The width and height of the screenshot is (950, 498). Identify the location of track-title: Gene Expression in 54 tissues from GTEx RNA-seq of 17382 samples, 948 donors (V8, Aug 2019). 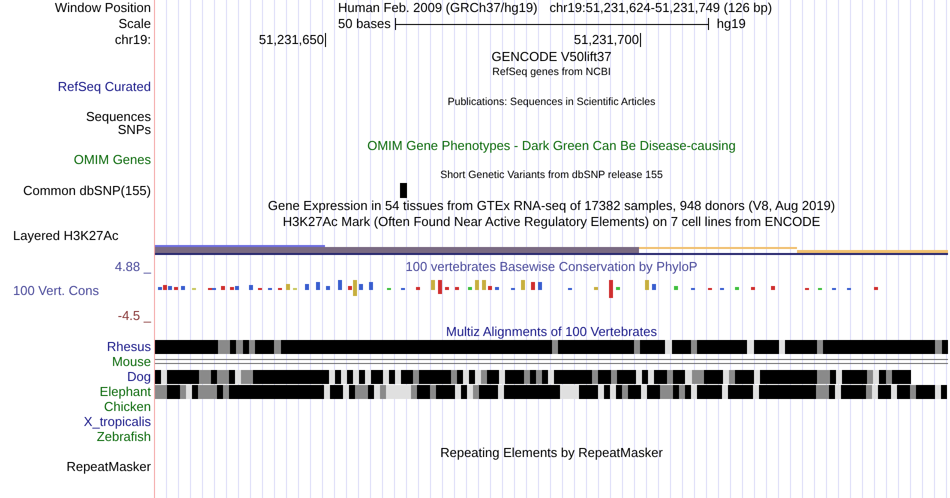
(551, 205).